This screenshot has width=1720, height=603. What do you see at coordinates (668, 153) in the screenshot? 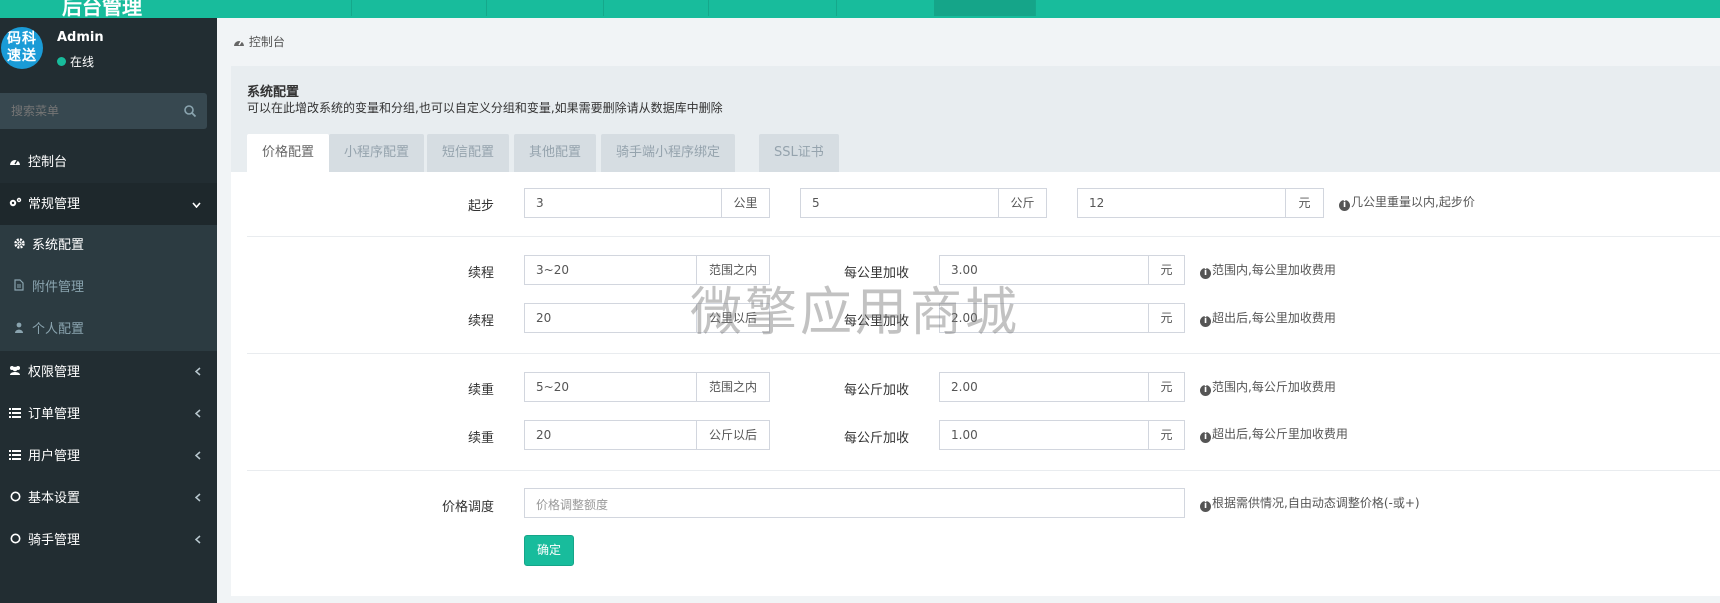
I see `tab-rider-binding: 骑手端小程序绑定` at bounding box center [668, 153].